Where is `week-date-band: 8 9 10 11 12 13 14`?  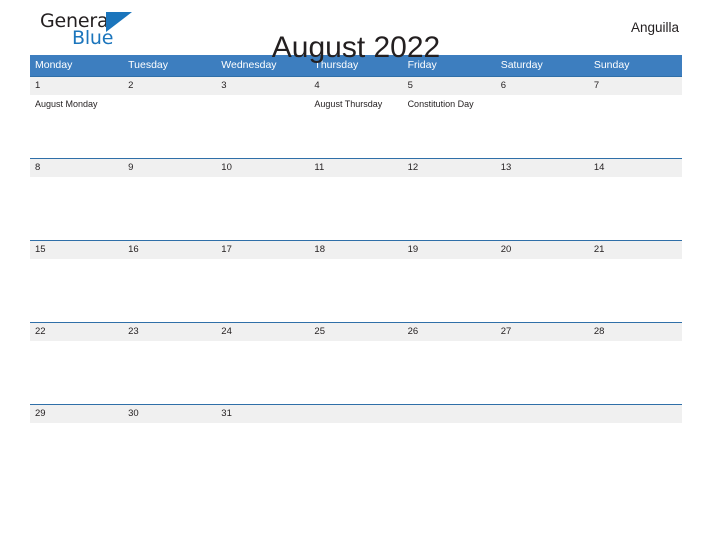
week-date-band: 8 9 10 11 12 13 14 is located at coordinates (356, 167).